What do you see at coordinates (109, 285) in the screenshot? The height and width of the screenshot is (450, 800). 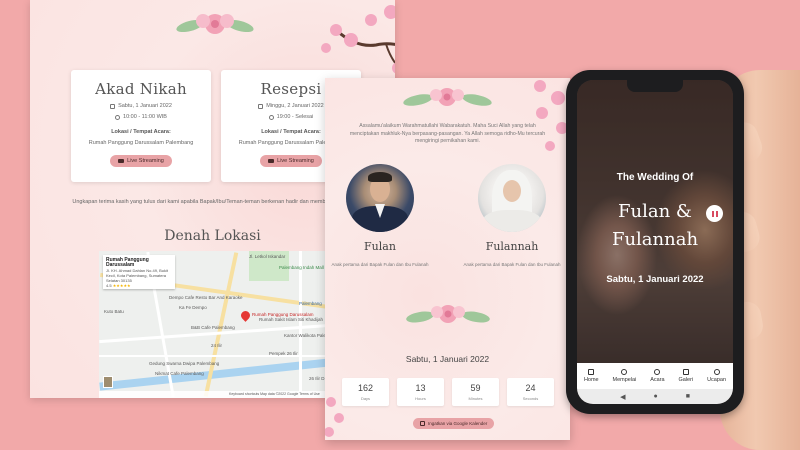 I see `place-rating: 4.5` at bounding box center [109, 285].